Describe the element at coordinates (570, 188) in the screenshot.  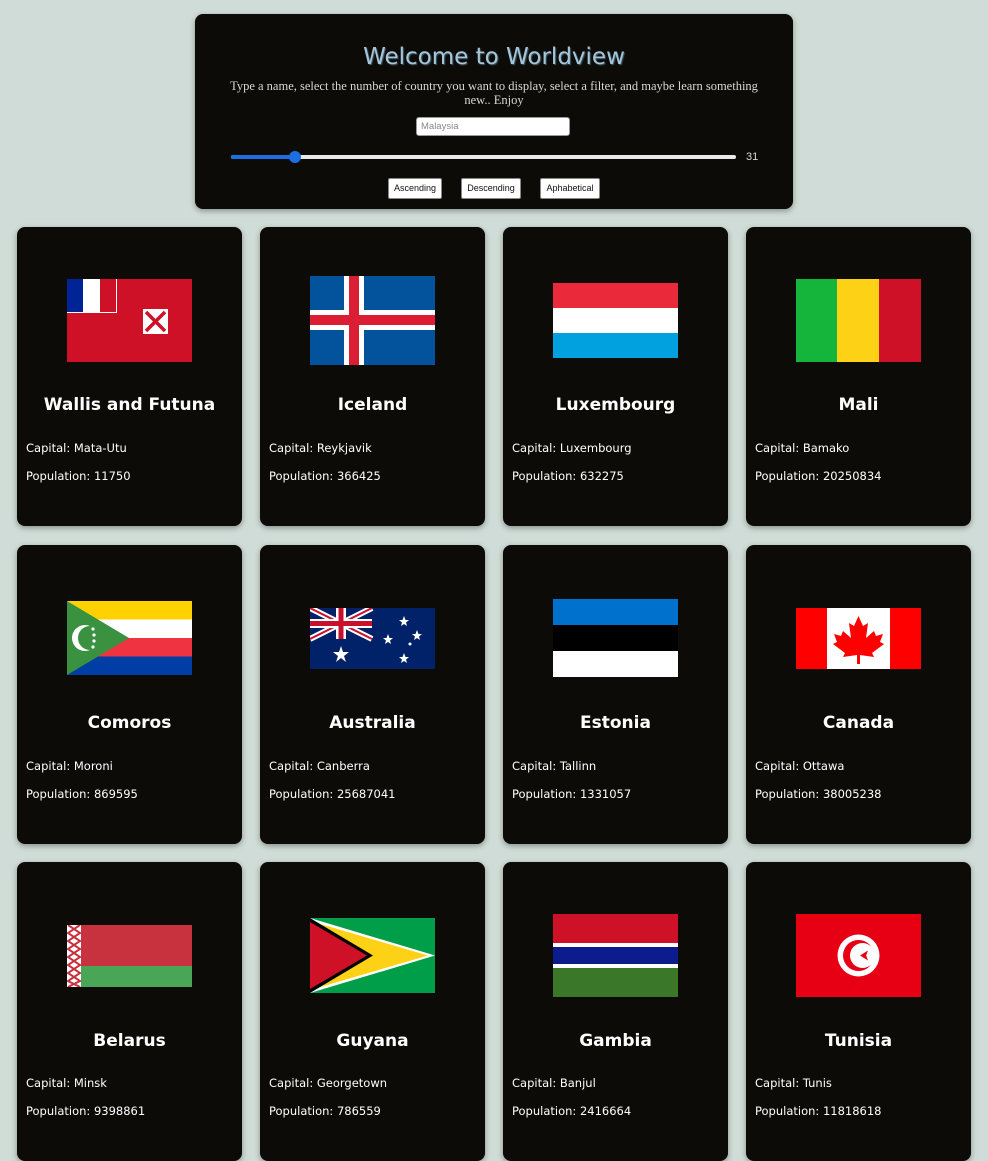
I see `alphabetical-button: Aphabetical` at that location.